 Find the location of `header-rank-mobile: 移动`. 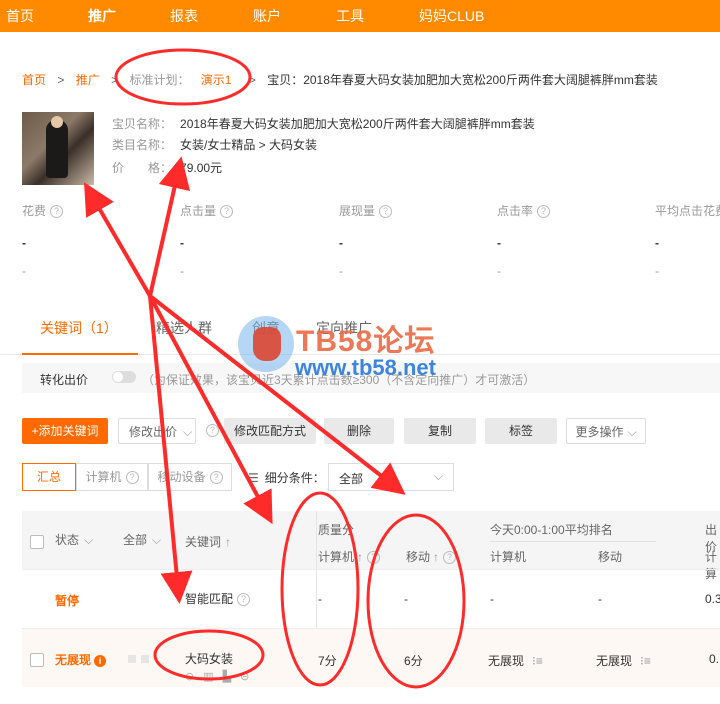

header-rank-mobile: 移动 is located at coordinates (610, 557).